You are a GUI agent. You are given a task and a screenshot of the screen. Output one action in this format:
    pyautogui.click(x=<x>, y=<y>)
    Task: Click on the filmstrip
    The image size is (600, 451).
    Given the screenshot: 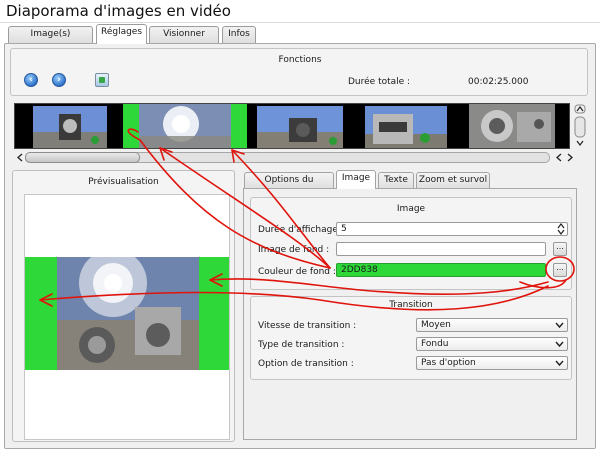 What is the action you would take?
    pyautogui.click(x=292, y=126)
    